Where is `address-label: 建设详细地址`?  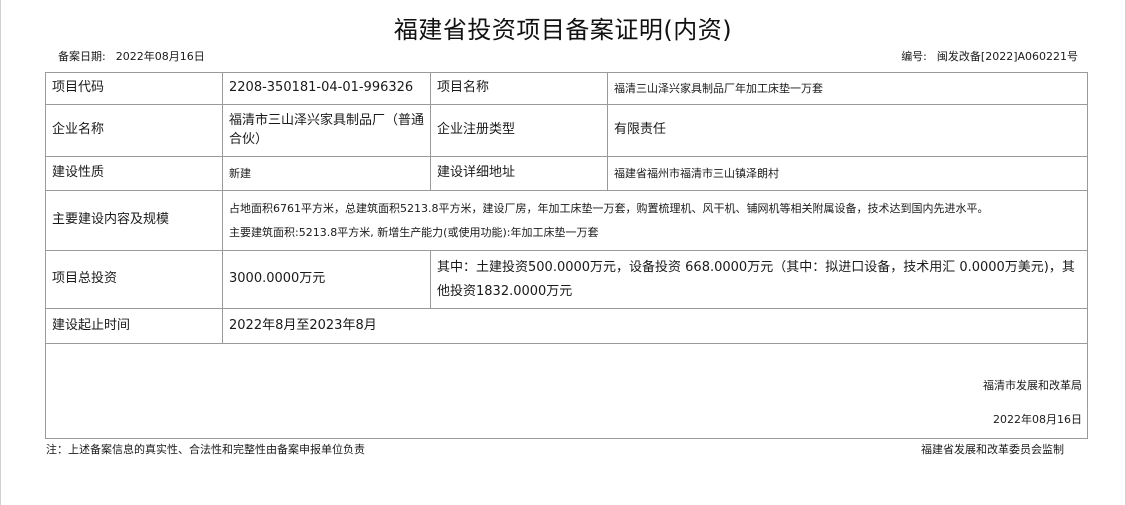
address-label: 建设详细地址 is located at coordinates (519, 173).